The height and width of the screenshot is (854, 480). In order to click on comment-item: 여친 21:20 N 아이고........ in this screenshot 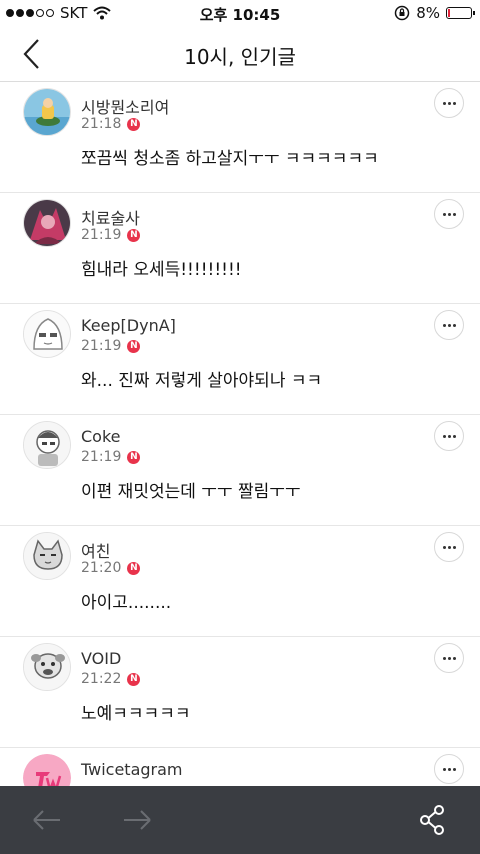, I will do `click(240, 581)`.